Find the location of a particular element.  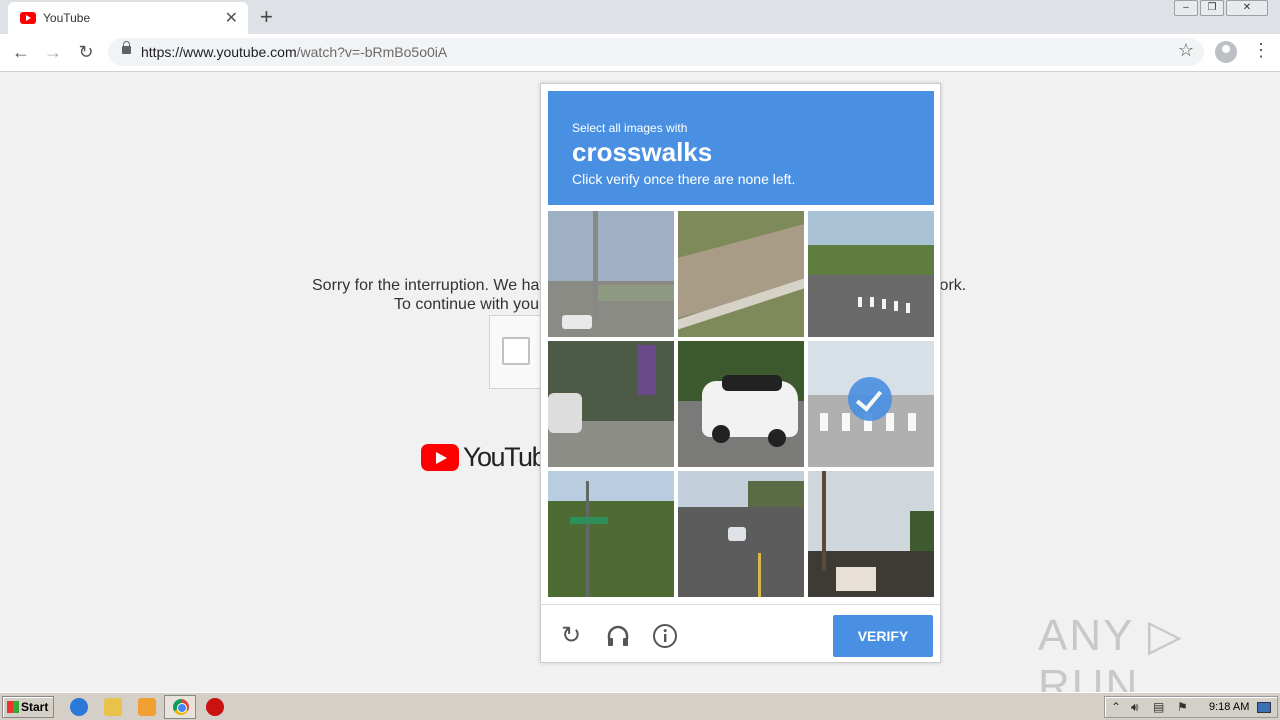

menu-dots-icon: ⋮ is located at coordinates (1261, 50).